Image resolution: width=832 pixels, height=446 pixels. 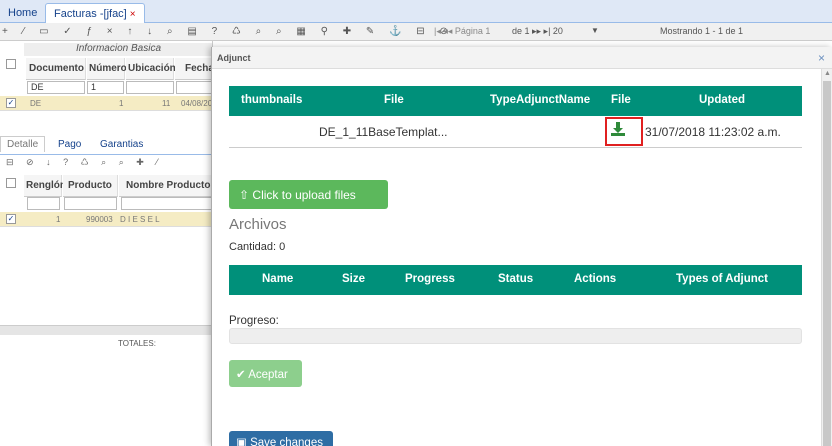 I want to click on save-icon: ▣, so click(x=241, y=441).